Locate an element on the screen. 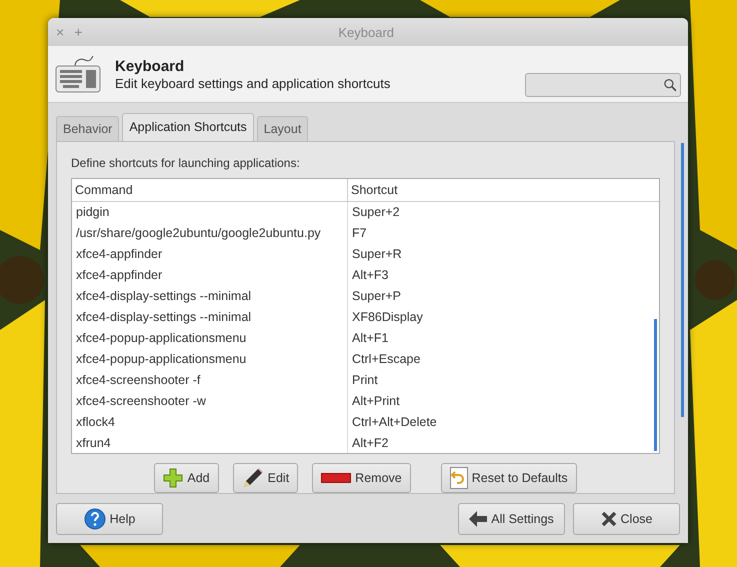 Image resolution: width=737 pixels, height=567 pixels. shortcut-cell-text: Super+R is located at coordinates (377, 254).